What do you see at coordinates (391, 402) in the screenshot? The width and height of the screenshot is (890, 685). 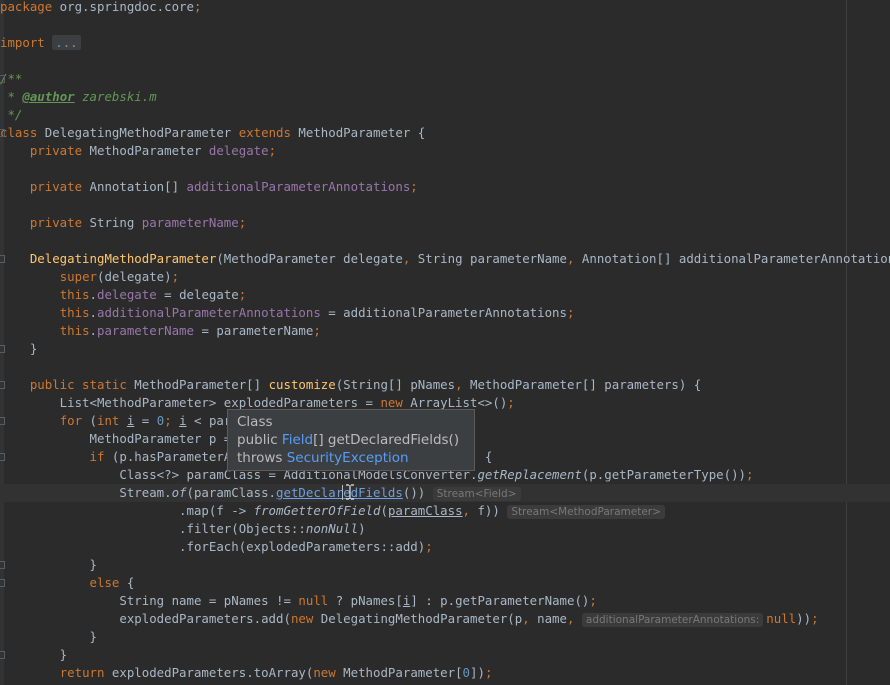 I see `code-token: new` at bounding box center [391, 402].